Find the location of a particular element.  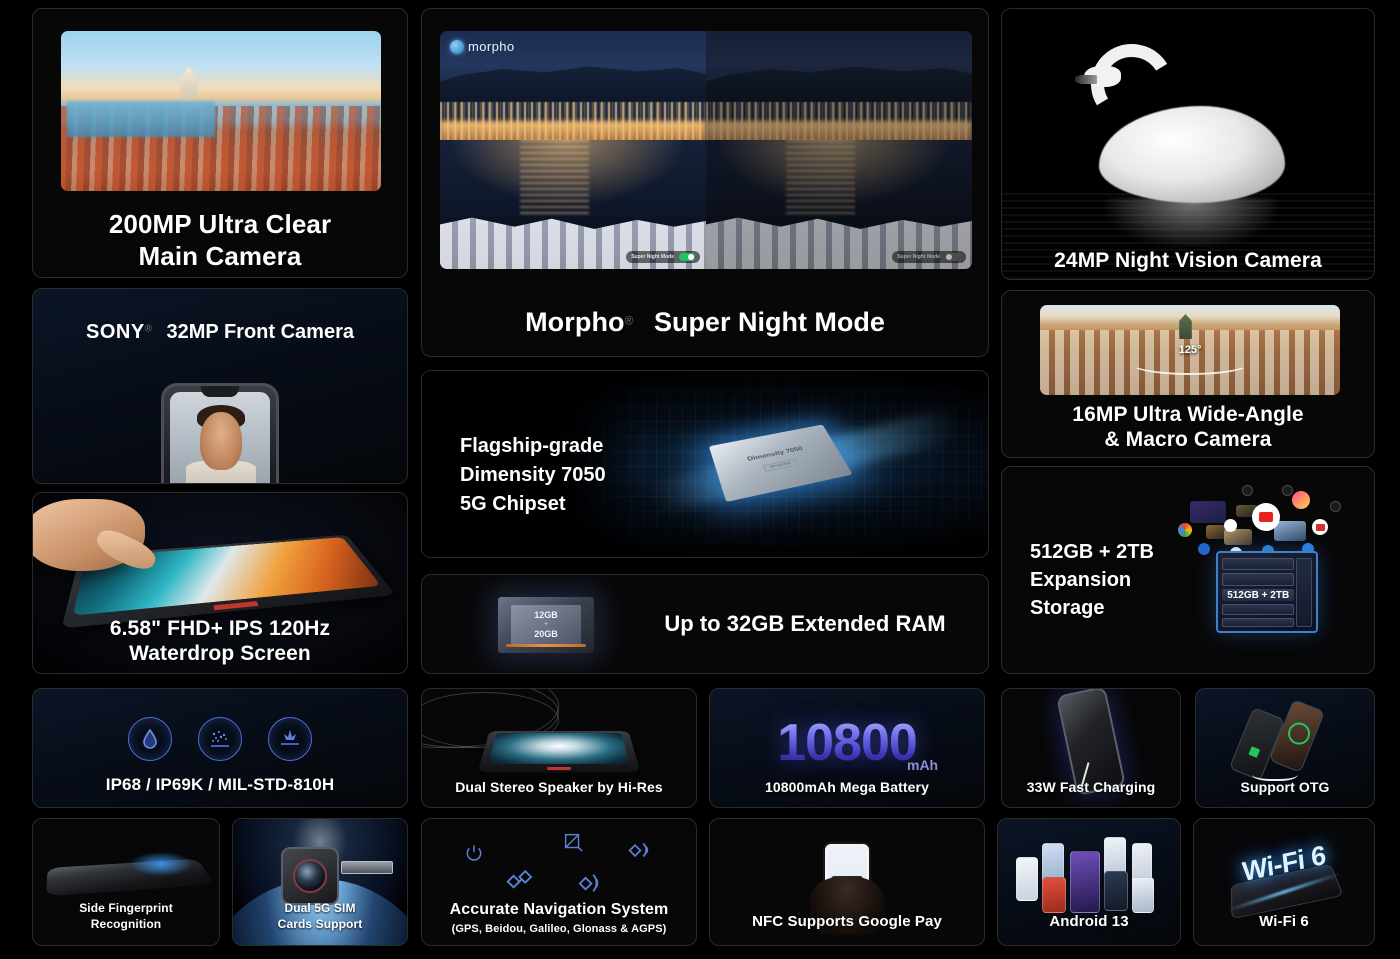

night-mode-switch-off is located at coordinates (953, 257).